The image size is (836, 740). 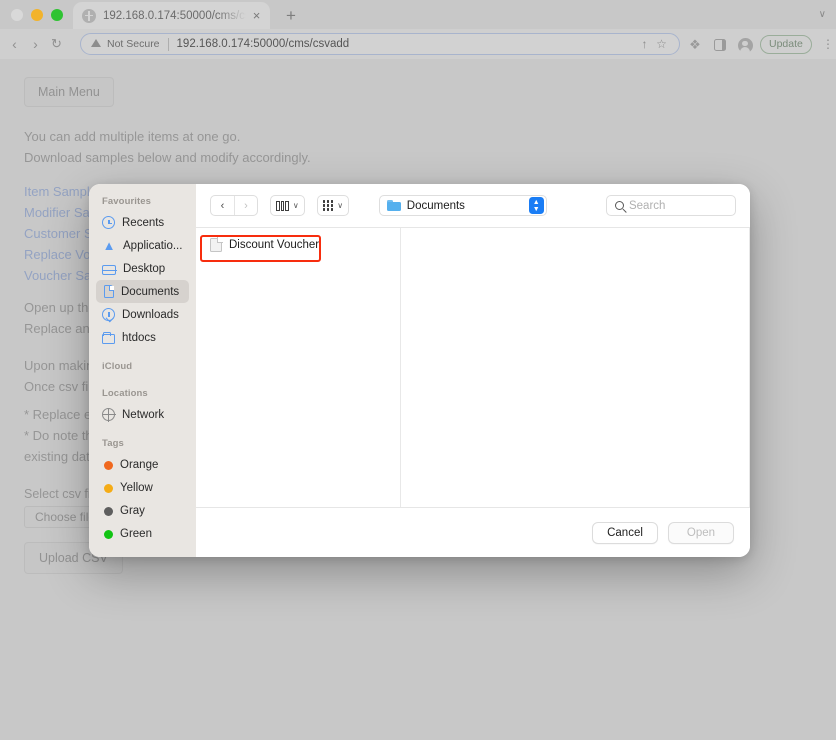 I want to click on dialog-forward-button: ›, so click(x=245, y=205).